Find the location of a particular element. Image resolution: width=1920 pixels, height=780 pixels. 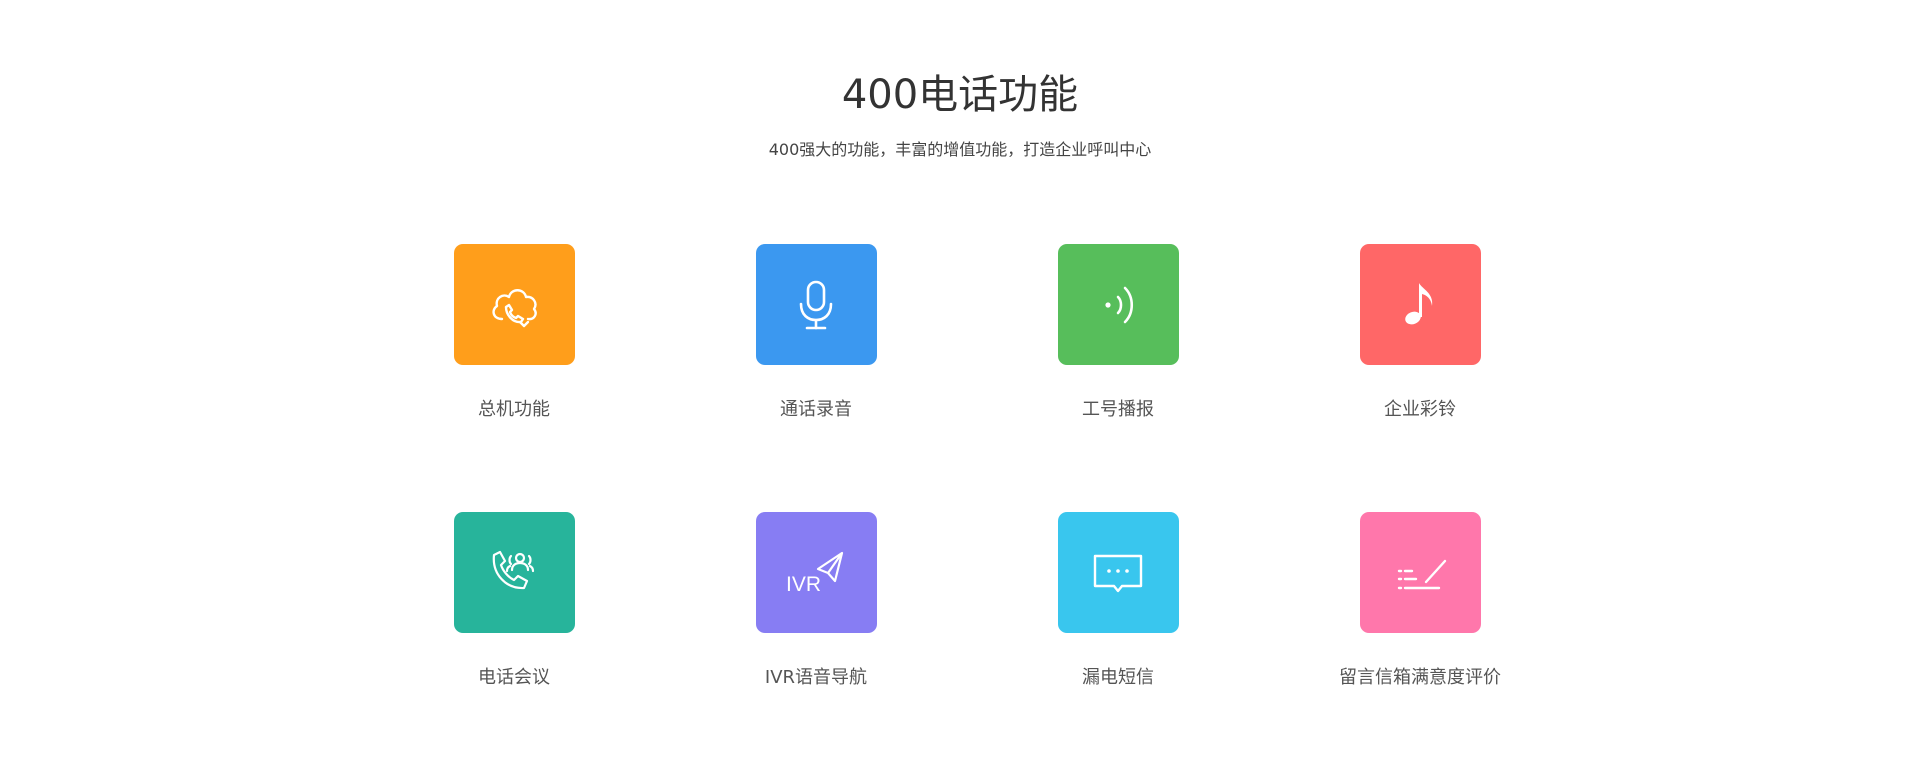

ivr-navigation-icon: IVR is located at coordinates (815, 573).